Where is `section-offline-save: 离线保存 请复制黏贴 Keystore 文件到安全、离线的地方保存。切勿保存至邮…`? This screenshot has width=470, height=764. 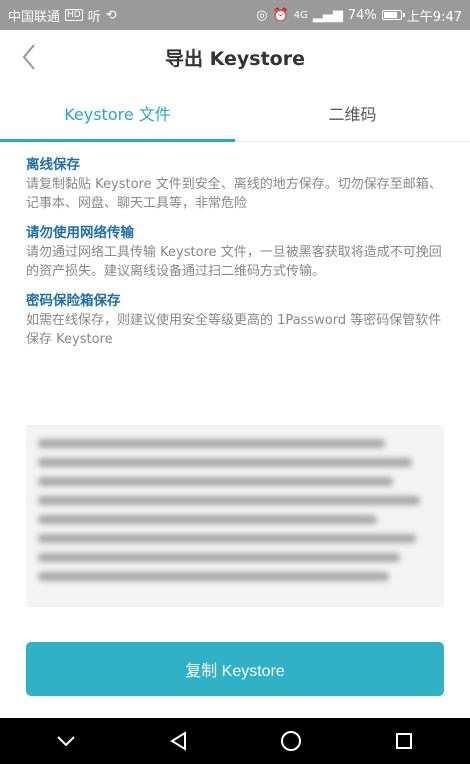
section-offline-save: 离线保存 请复制黏贴 Keystore 文件到安全、离线的地方保存。切勿保存至邮… is located at coordinates (236, 184).